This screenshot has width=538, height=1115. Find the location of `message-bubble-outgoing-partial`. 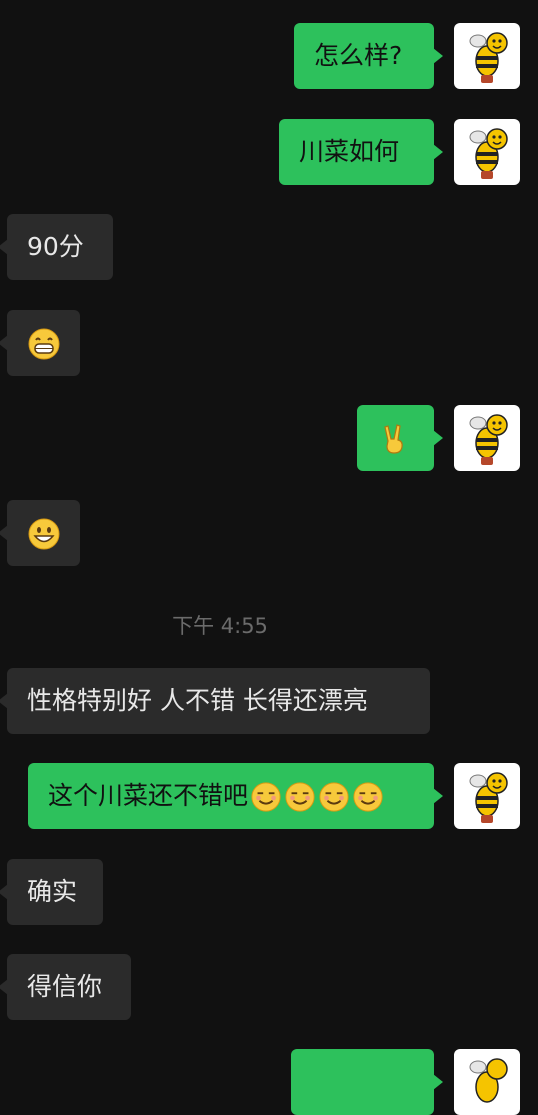

message-bubble-outgoing-partial is located at coordinates (367, 1082).